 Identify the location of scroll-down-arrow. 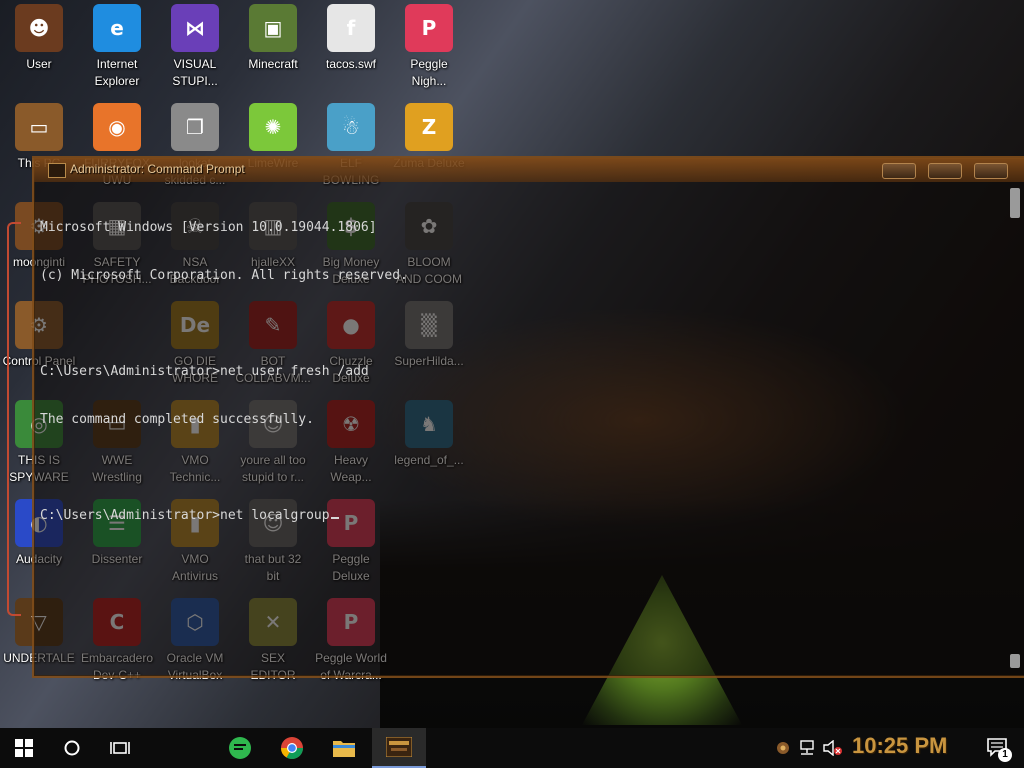
(1015, 661).